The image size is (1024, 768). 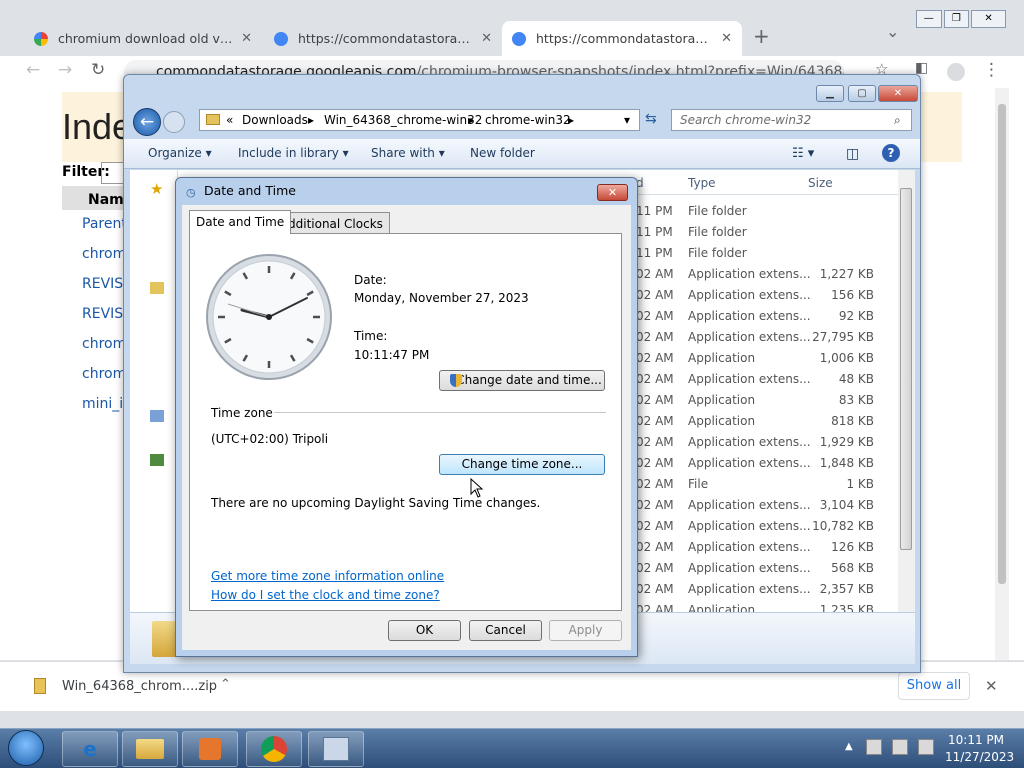 What do you see at coordinates (926, 747) in the screenshot?
I see `volume-icon` at bounding box center [926, 747].